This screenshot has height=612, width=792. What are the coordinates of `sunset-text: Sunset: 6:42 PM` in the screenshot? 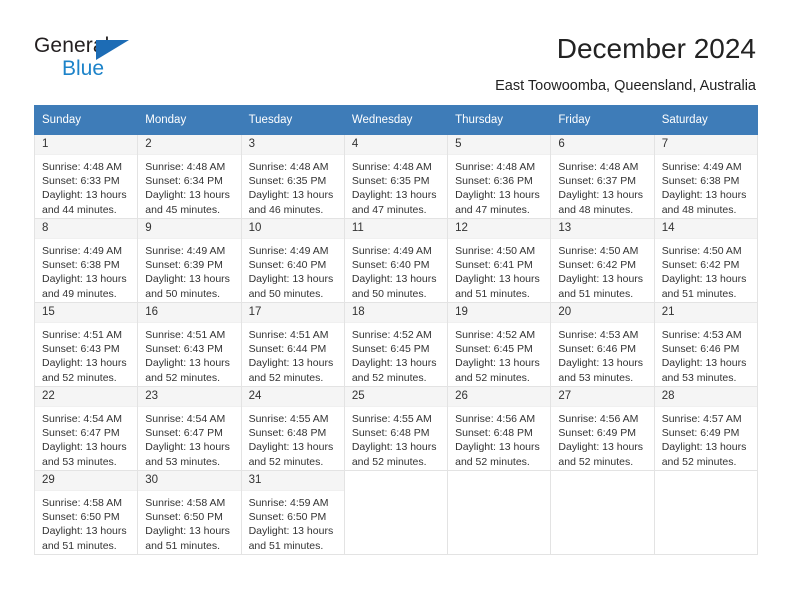 It's located at (700, 265).